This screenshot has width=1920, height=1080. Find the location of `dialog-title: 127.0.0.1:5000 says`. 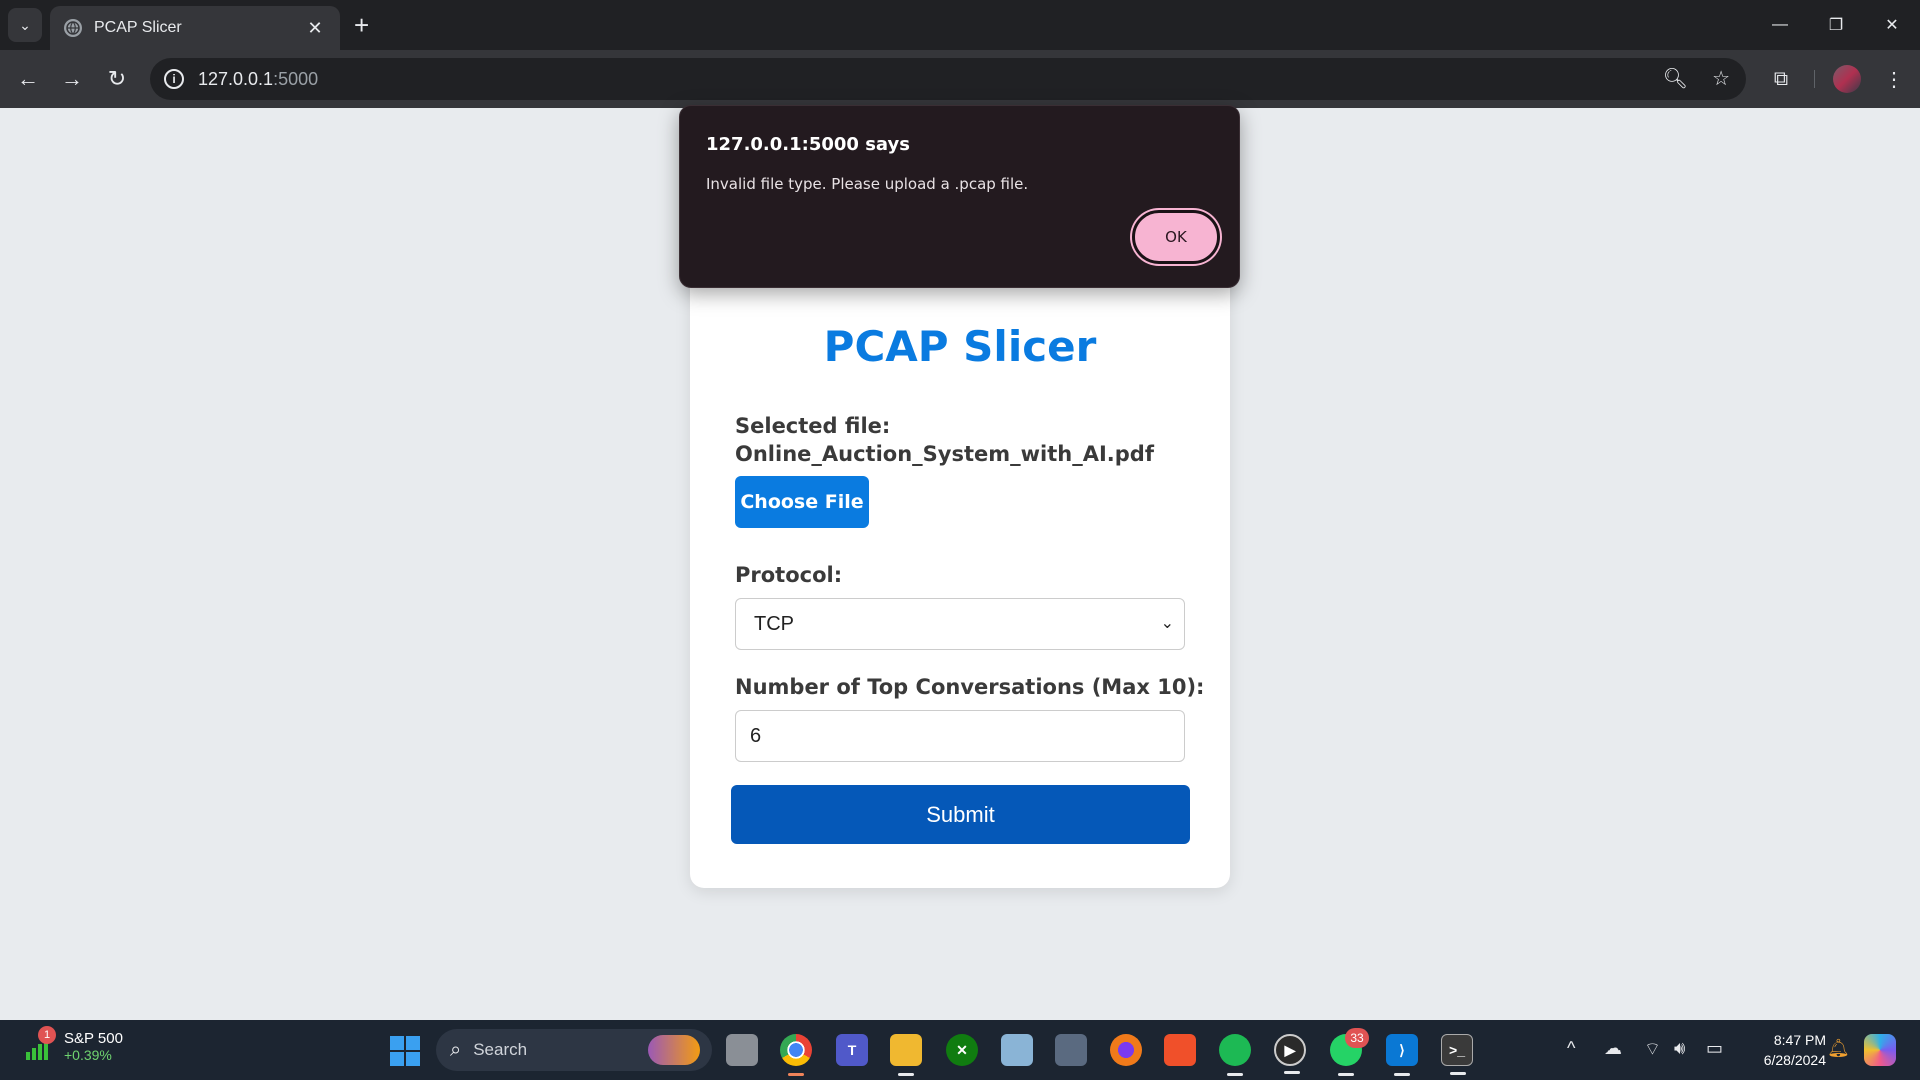

dialog-title: 127.0.0.1:5000 says is located at coordinates (808, 144).